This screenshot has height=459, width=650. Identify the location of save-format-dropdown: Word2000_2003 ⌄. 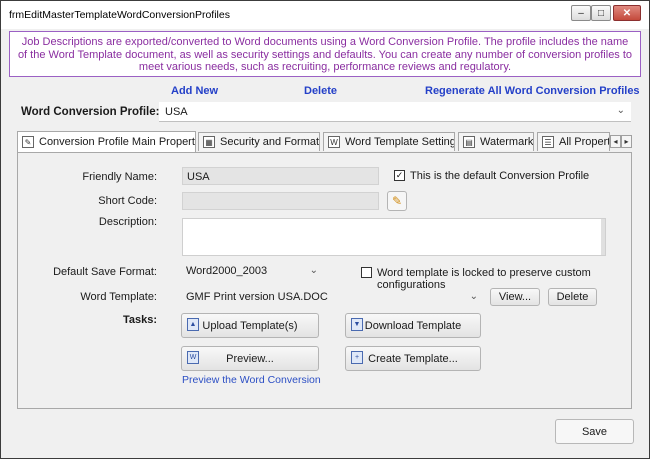
(252, 271).